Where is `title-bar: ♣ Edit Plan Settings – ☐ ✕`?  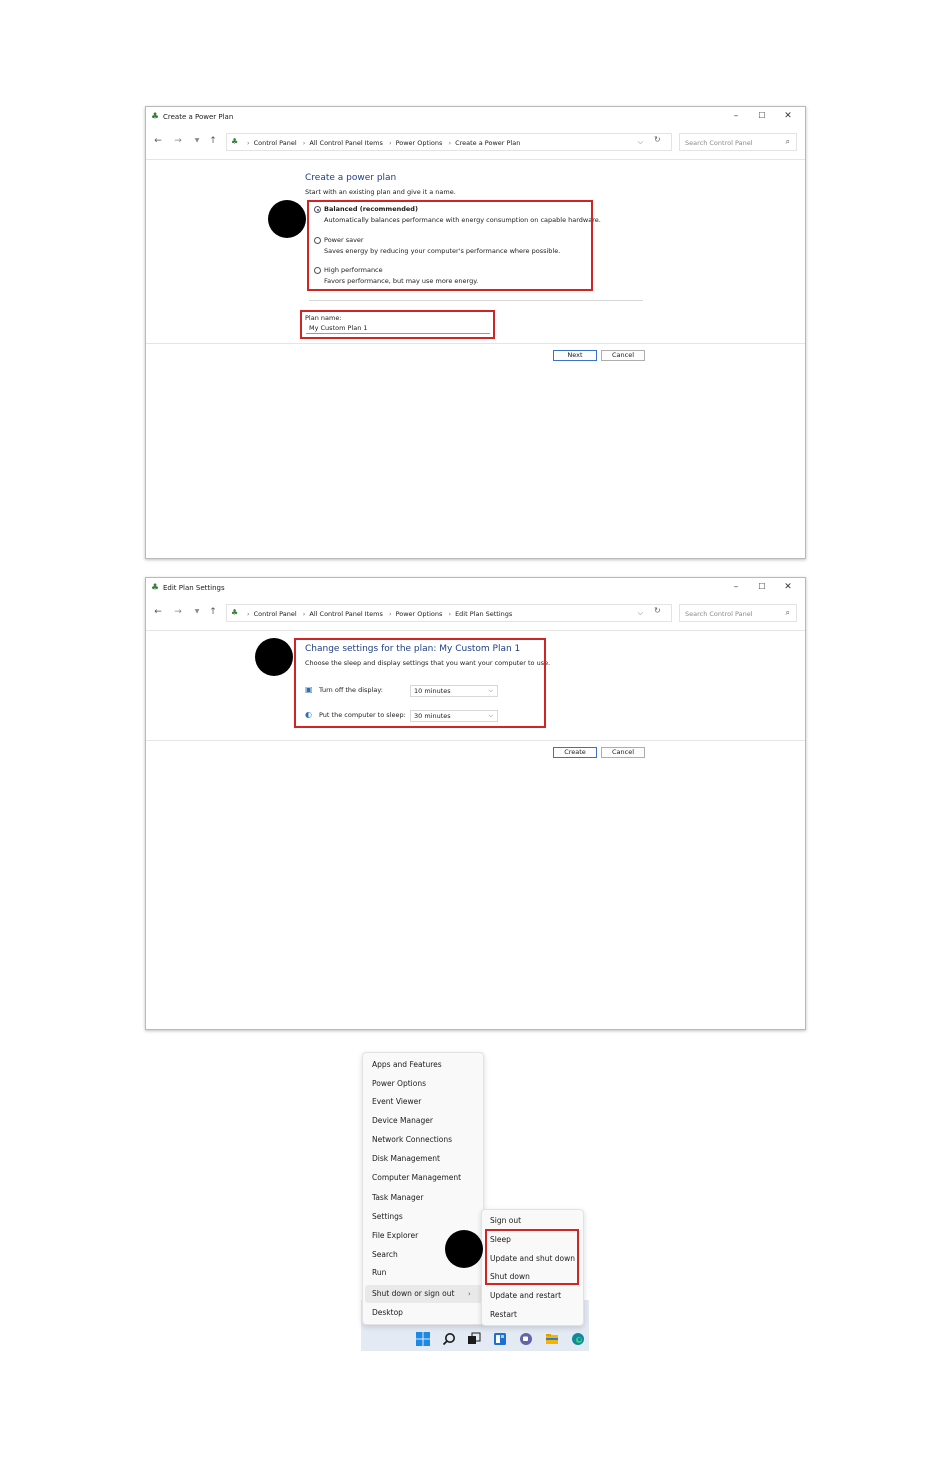
title-bar: ♣ Edit Plan Settings – ☐ ✕ is located at coordinates (475, 588).